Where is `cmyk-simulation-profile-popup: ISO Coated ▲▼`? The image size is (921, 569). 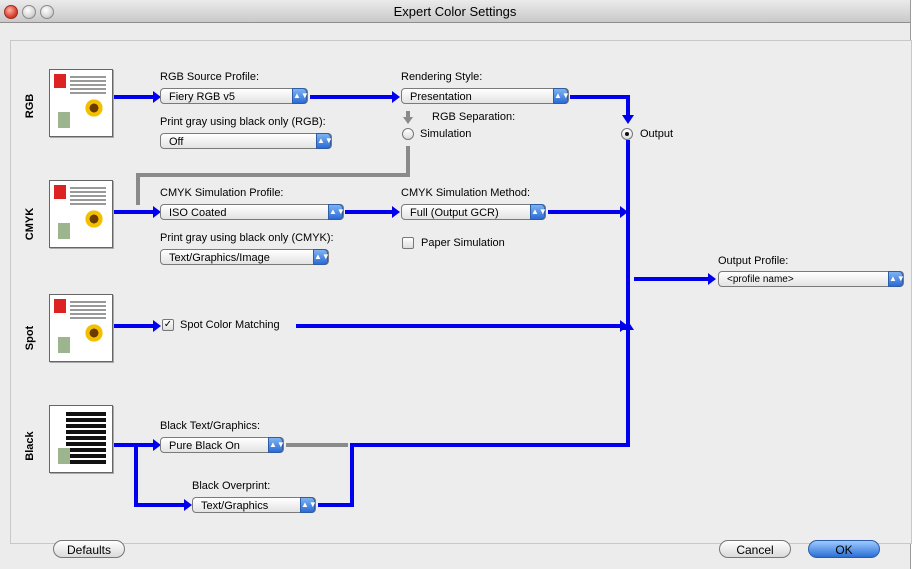
cmyk-simulation-profile-popup: ISO Coated ▲▼ is located at coordinates (252, 212).